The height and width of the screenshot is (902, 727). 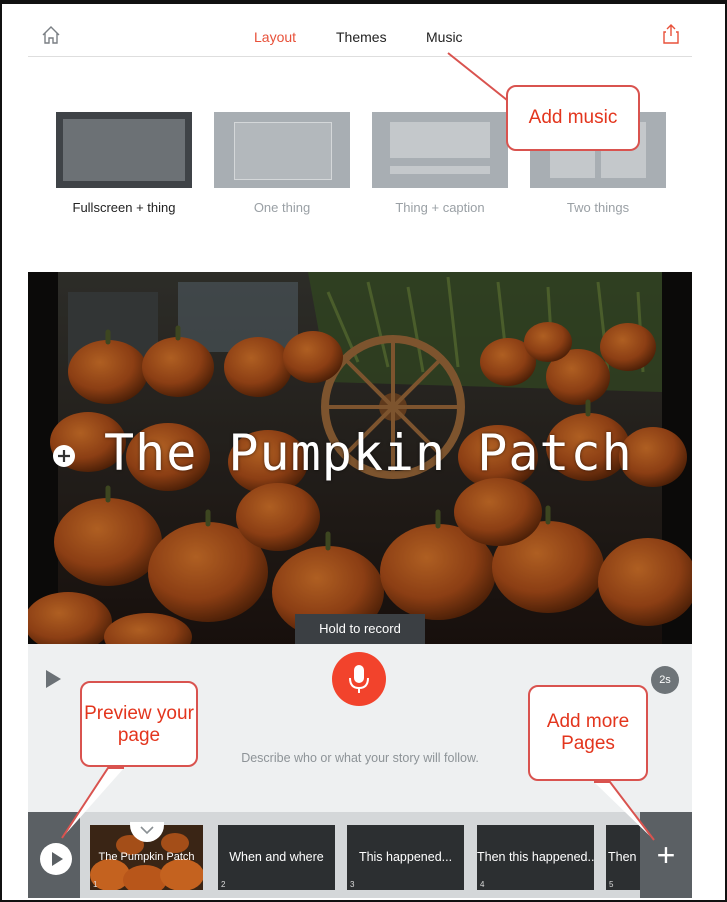 What do you see at coordinates (588, 733) in the screenshot?
I see `callout-add-pages: Add more Pages` at bounding box center [588, 733].